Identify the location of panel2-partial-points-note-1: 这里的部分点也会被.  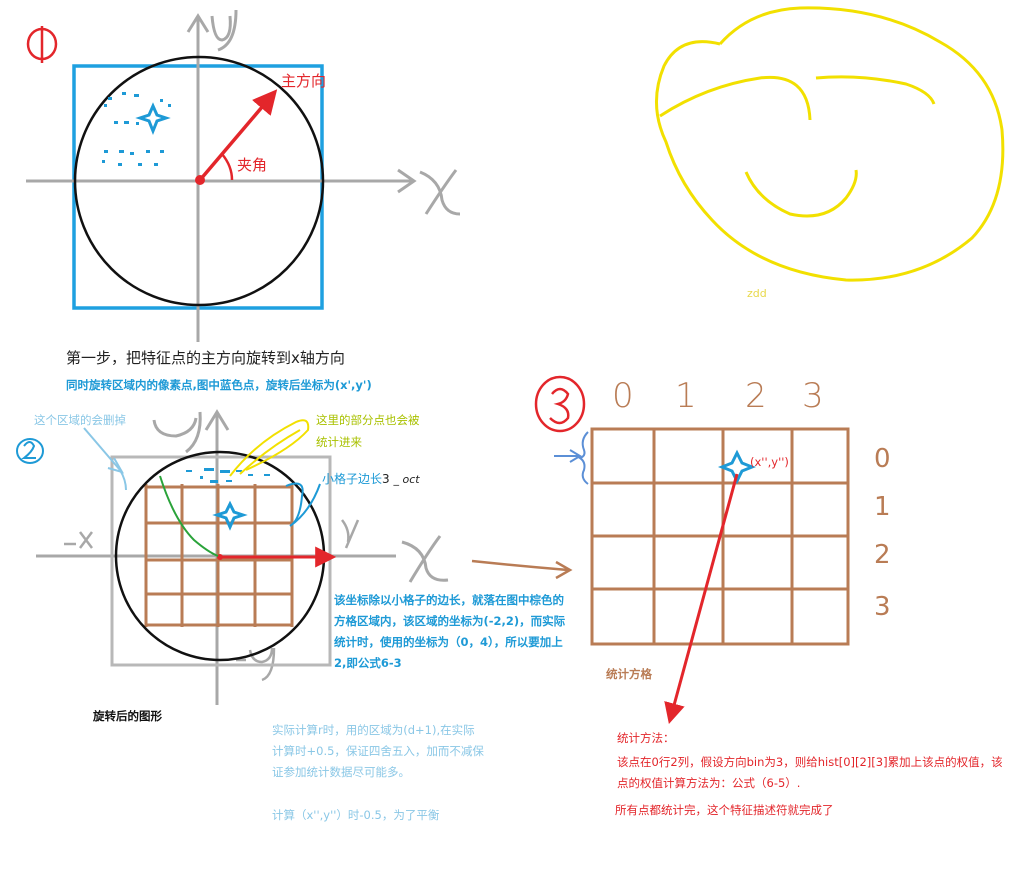
(368, 420).